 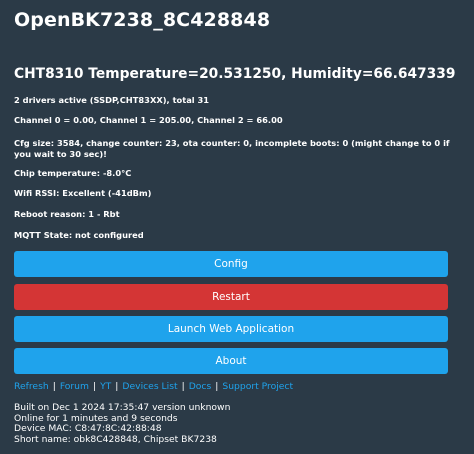 I want to click on short-name-info: Short name: obk8C428848, Chipset BK7238, so click(x=115, y=439).